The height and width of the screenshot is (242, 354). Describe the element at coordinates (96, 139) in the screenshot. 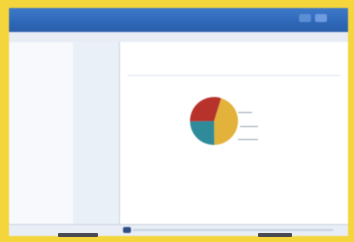

I see `nav-pane` at that location.